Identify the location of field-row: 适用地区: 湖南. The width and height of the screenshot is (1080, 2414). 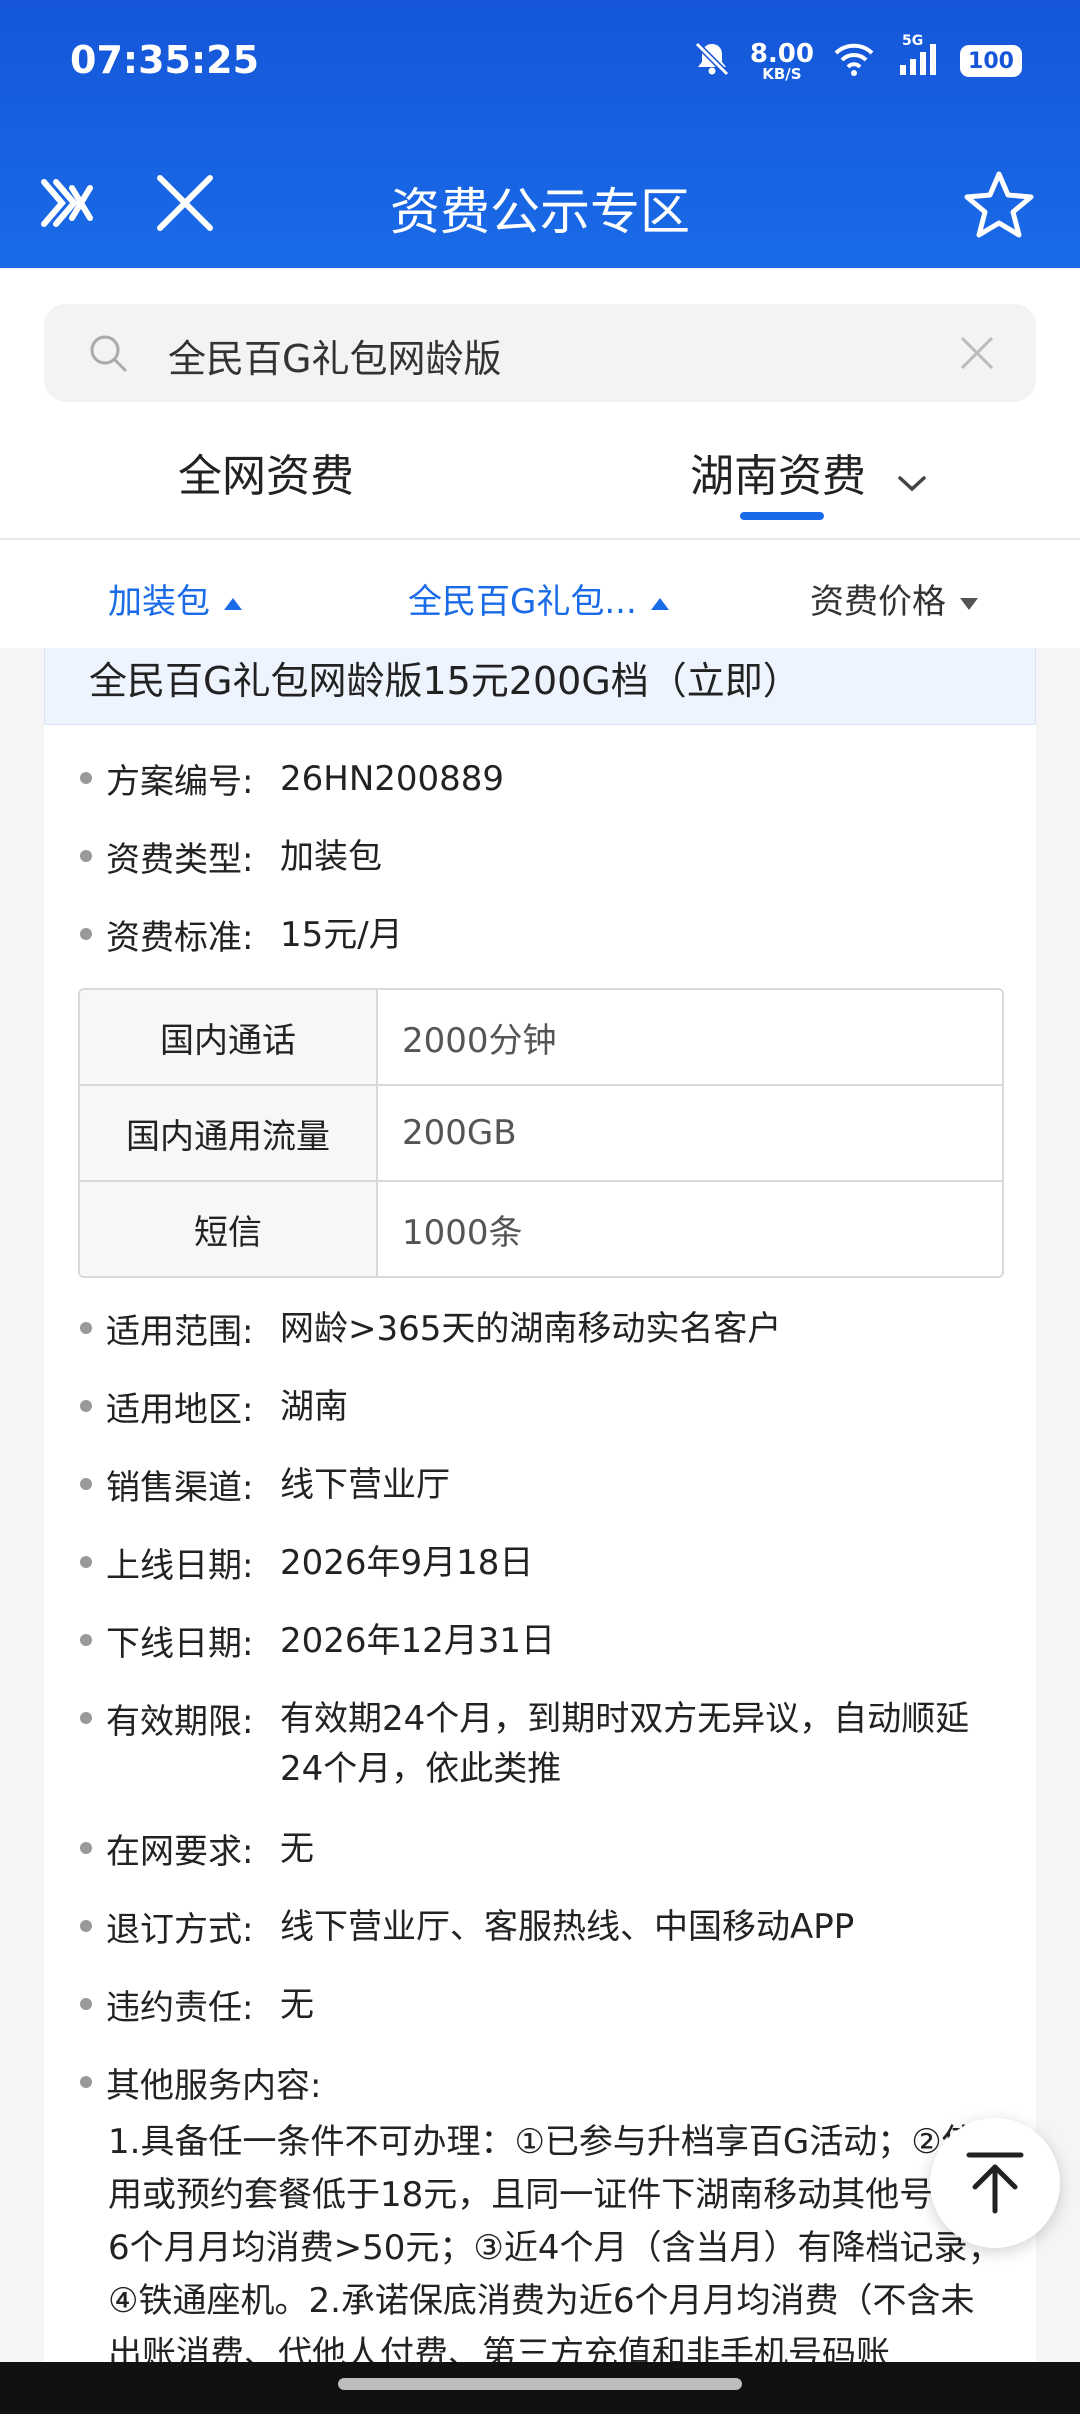
(530, 1407).